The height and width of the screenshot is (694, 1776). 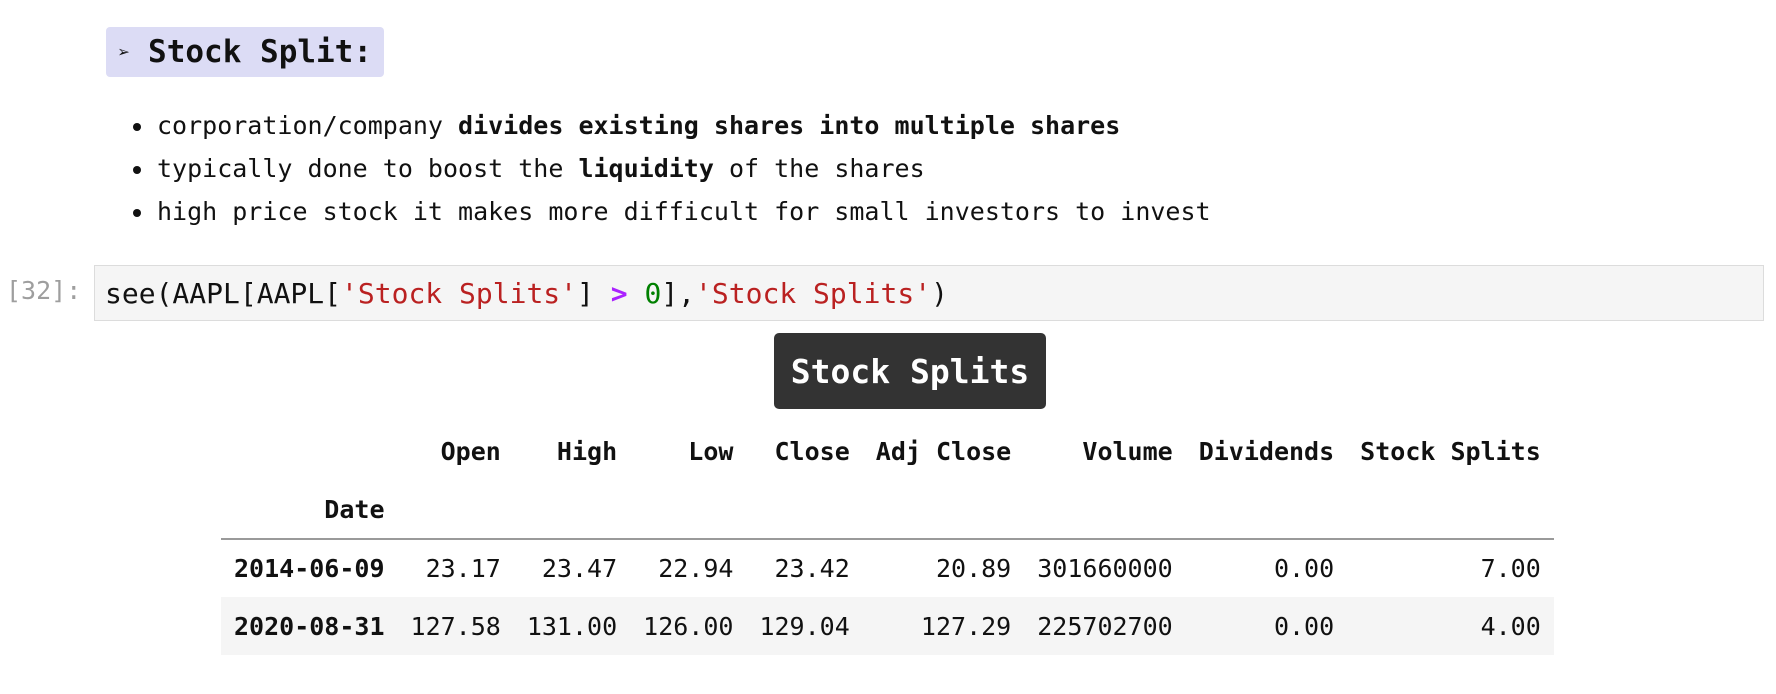 I want to click on column-header: Dividends, so click(x=1266, y=451).